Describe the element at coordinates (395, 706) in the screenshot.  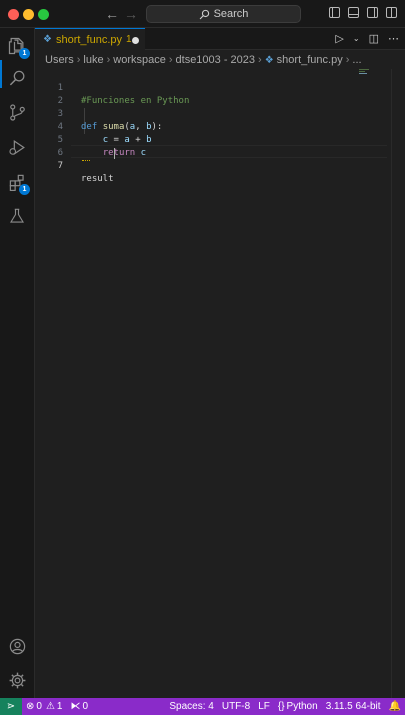
I see `notifications-bell-icon: 🔔` at that location.